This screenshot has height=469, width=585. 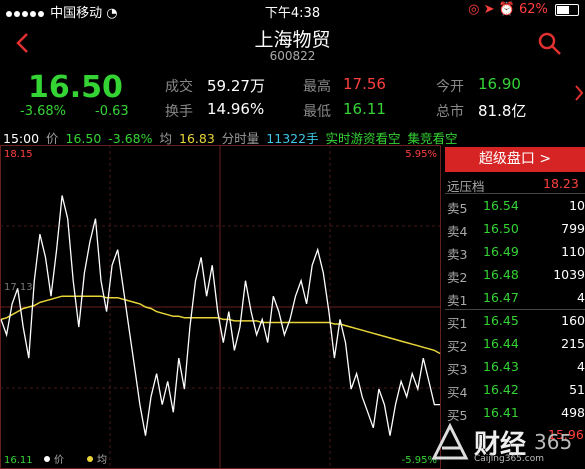 I want to click on battery-icon, so click(x=567, y=9).